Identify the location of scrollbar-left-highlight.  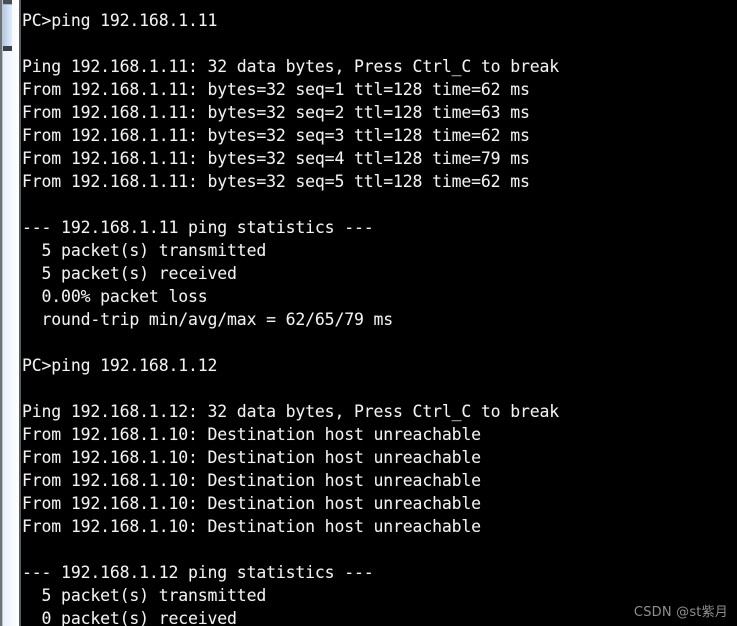
(2, 313).